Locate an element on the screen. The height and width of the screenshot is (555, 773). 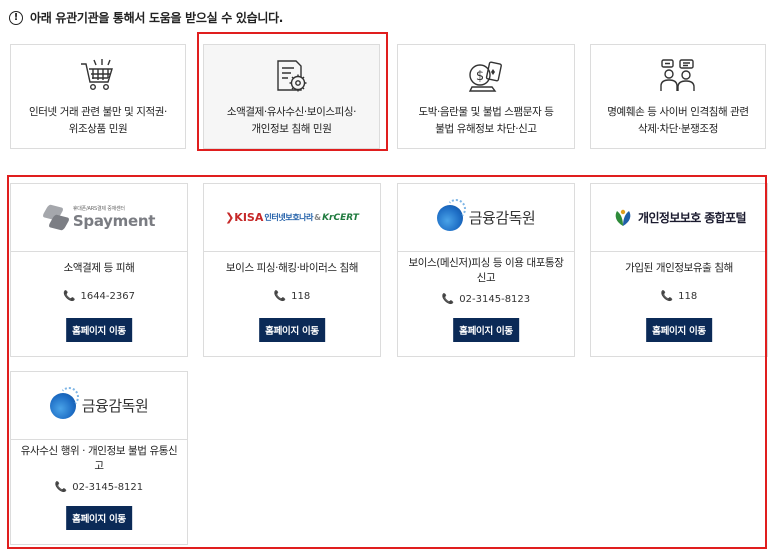
notice: ! 아래 유관기관을 통해서 도움을 받으실 수 있습니다. is located at coordinates (146, 17).